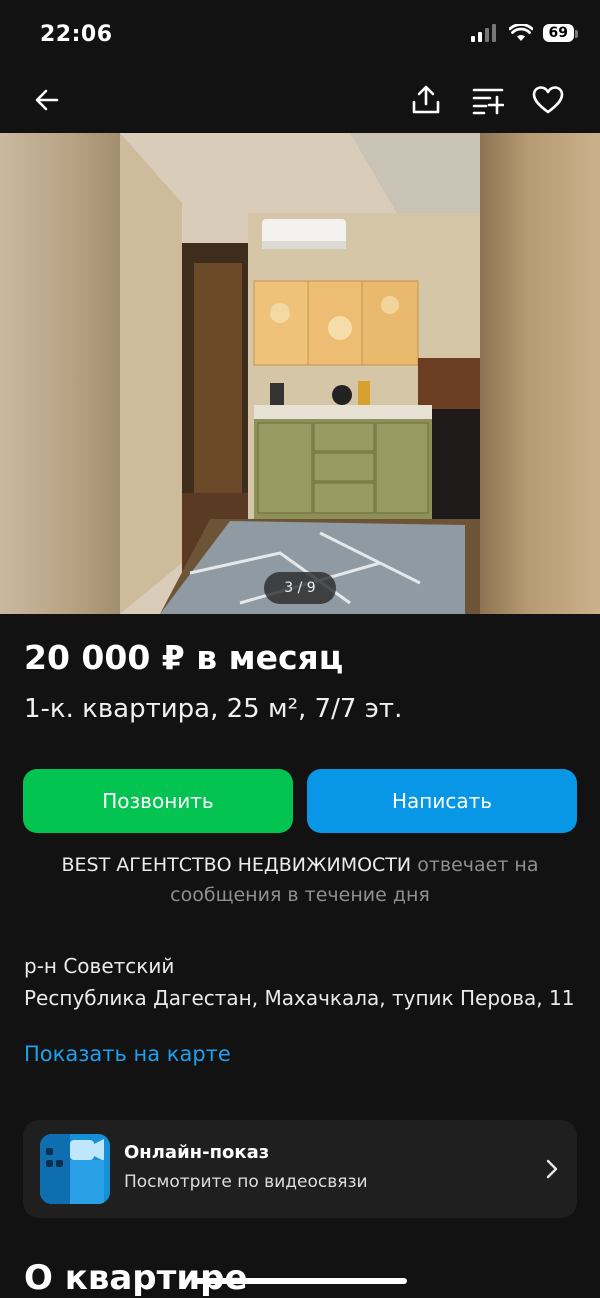  What do you see at coordinates (197, 1152) in the screenshot?
I see `online-show-title: Онлайн-показ` at bounding box center [197, 1152].